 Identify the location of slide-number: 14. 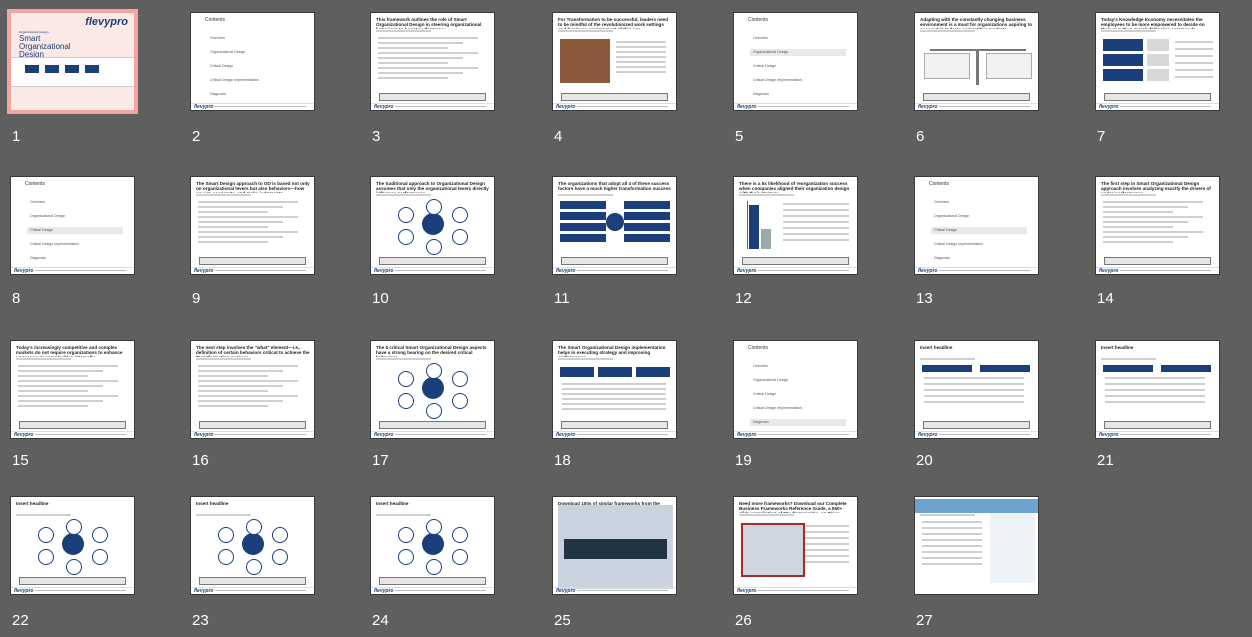
(1105, 298).